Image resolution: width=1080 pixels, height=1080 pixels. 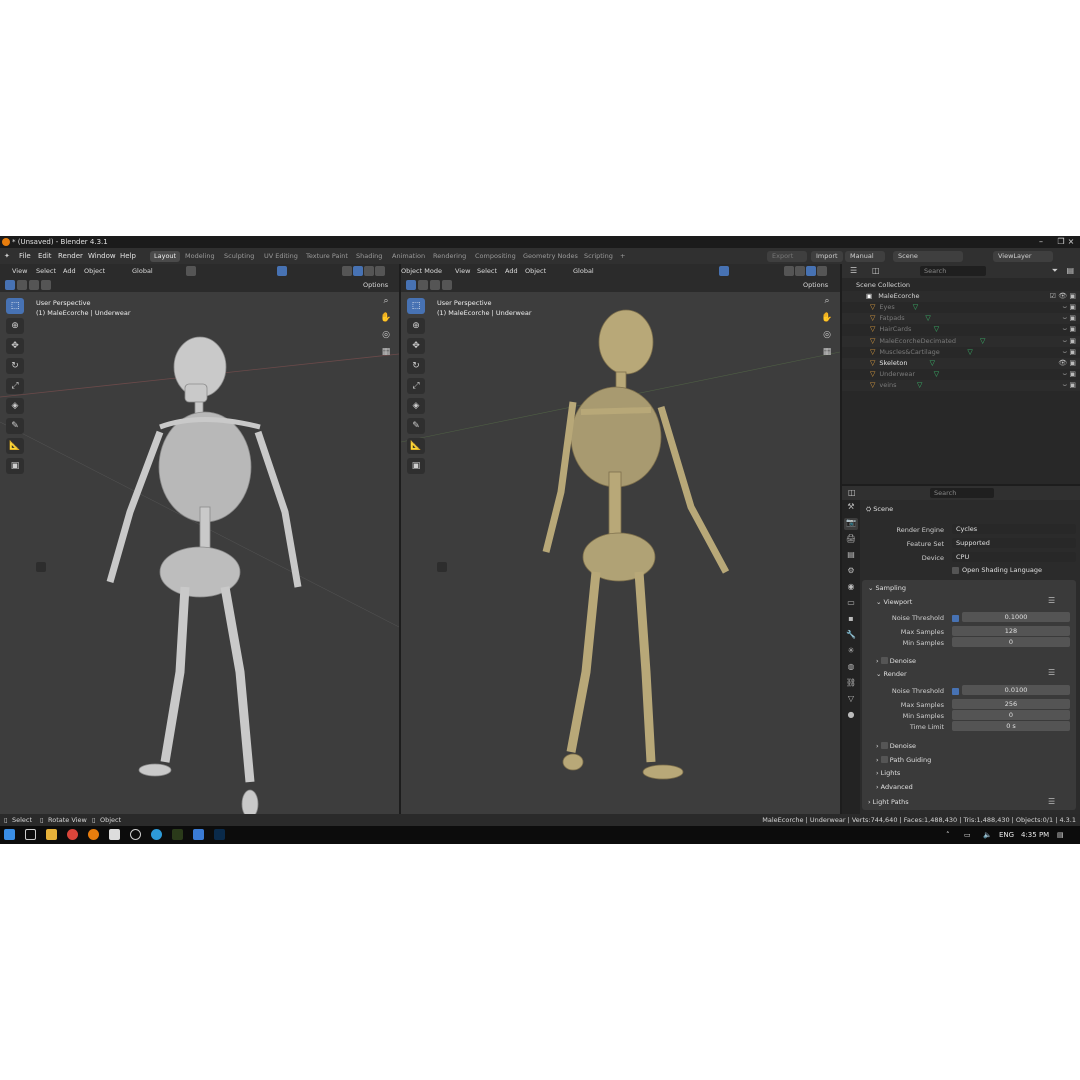 What do you see at coordinates (851, 556) in the screenshot?
I see `view-layer-tab-icon: ▤` at bounding box center [851, 556].